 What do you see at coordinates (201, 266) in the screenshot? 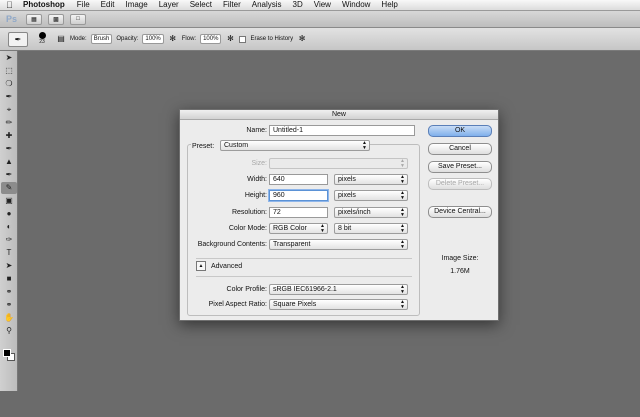
I see `advanced-toggle: ▲` at bounding box center [201, 266].